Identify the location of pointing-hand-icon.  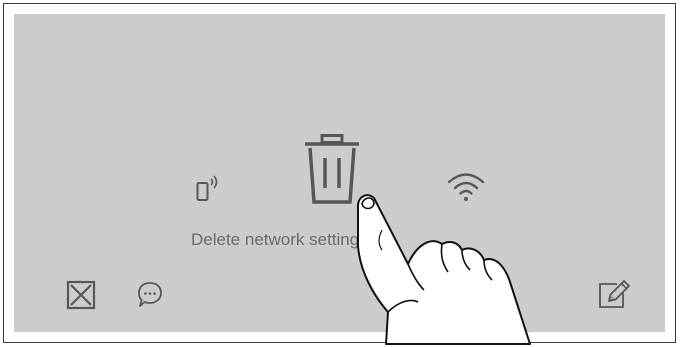
(454, 266).